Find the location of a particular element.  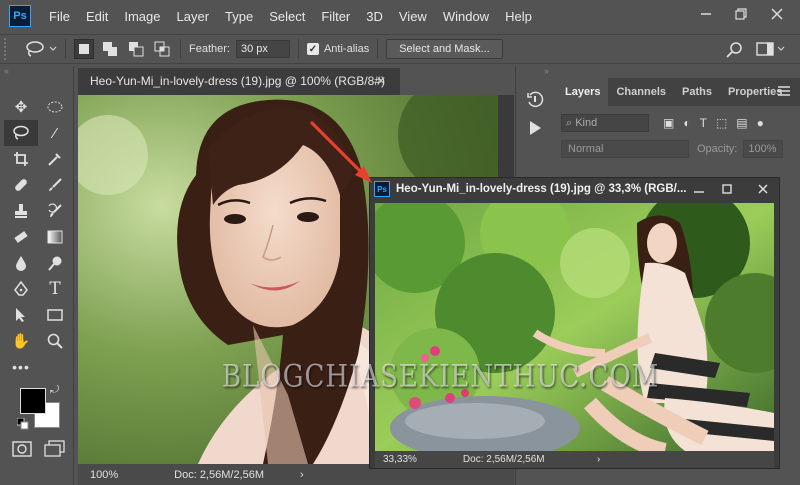

tab-paths: Paths is located at coordinates (697, 92).